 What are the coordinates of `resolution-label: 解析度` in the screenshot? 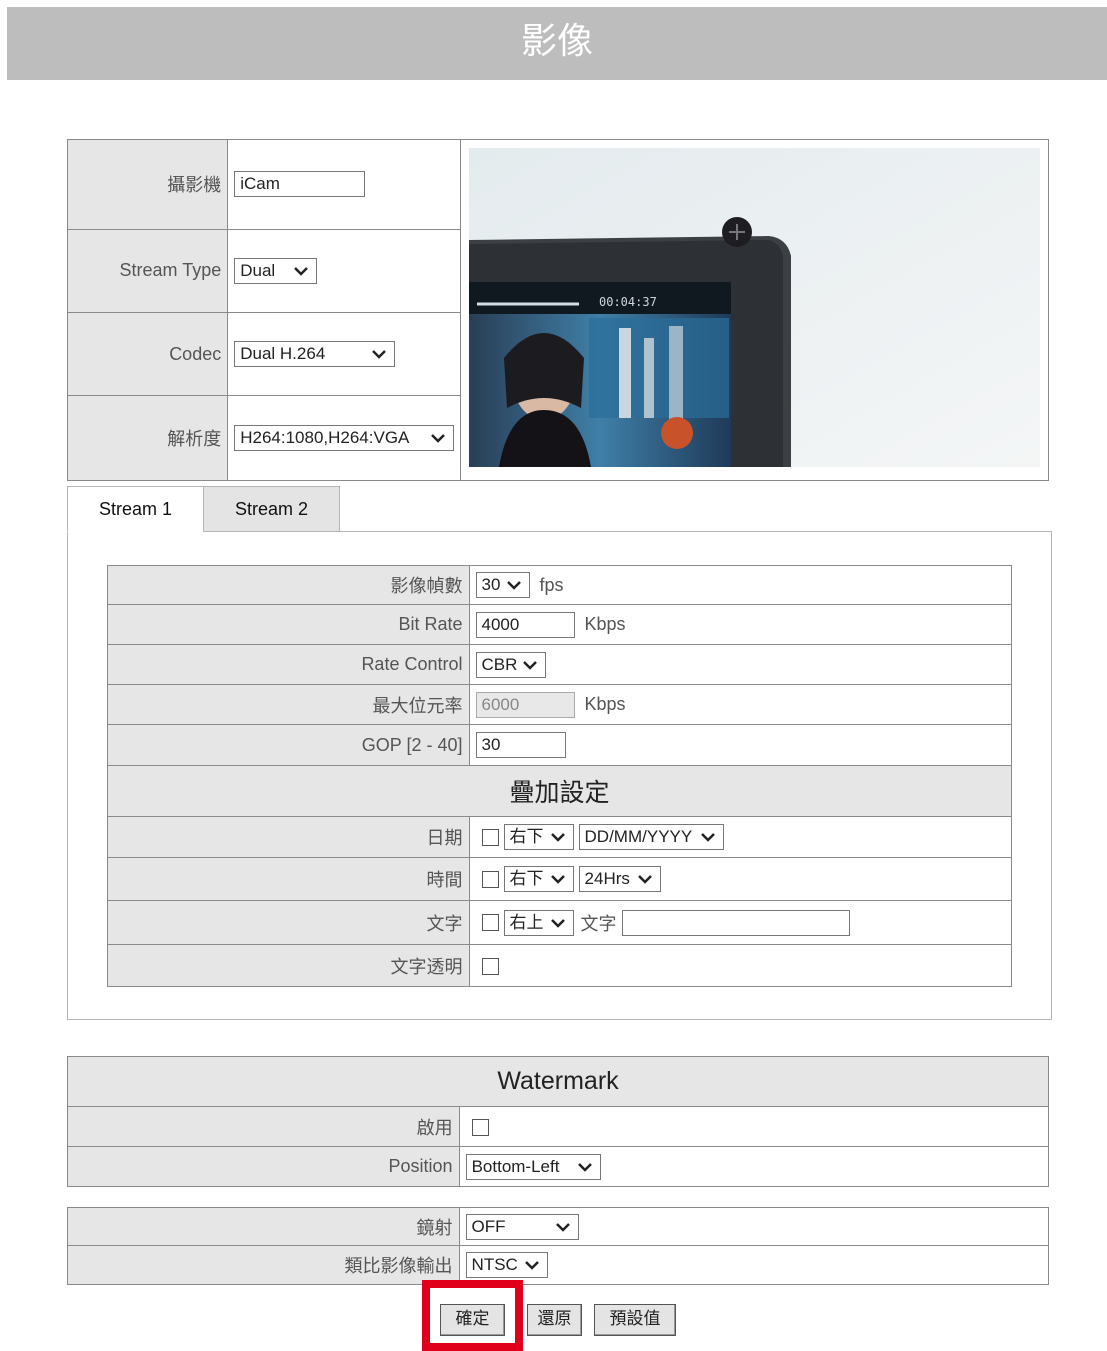 It's located at (147, 438).